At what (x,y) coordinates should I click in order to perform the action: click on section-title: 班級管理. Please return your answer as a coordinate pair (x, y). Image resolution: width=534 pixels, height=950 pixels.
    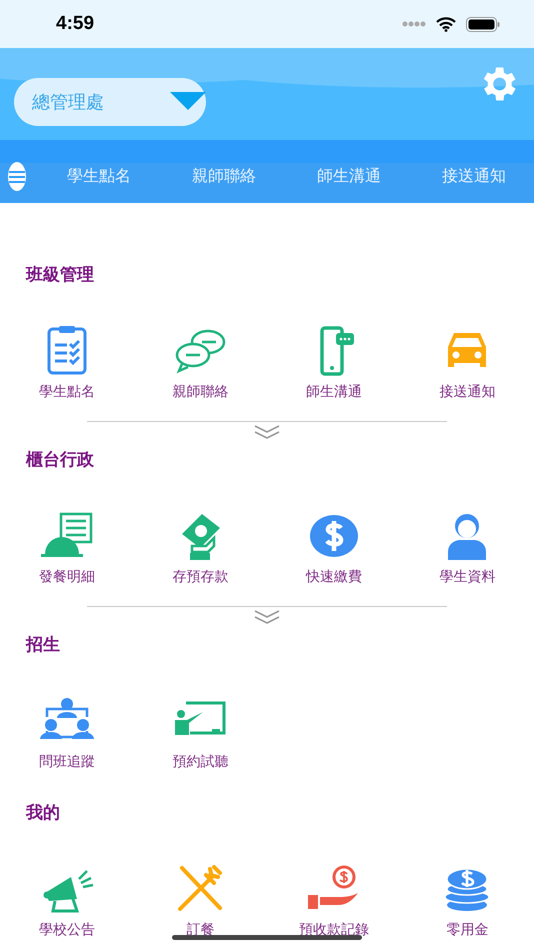
    Looking at the image, I should click on (59, 275).